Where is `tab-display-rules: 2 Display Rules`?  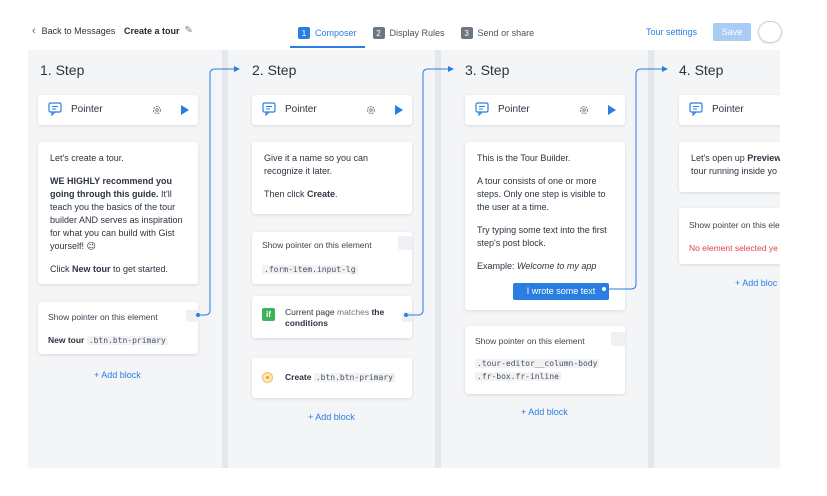
tab-display-rules: 2 Display Rules is located at coordinates (409, 33).